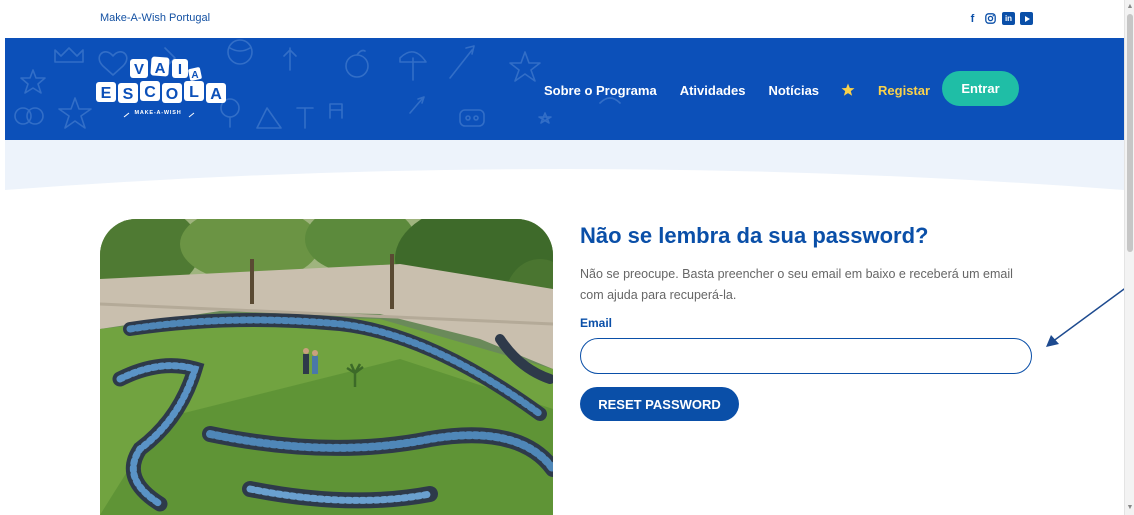 The image size is (1134, 515). What do you see at coordinates (806, 356) in the screenshot?
I see `email-field` at bounding box center [806, 356].